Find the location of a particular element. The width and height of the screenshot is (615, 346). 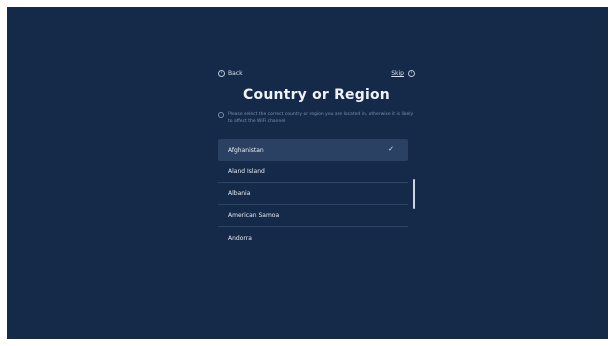

top-bar: ‹ Back Skip › is located at coordinates (316, 76).